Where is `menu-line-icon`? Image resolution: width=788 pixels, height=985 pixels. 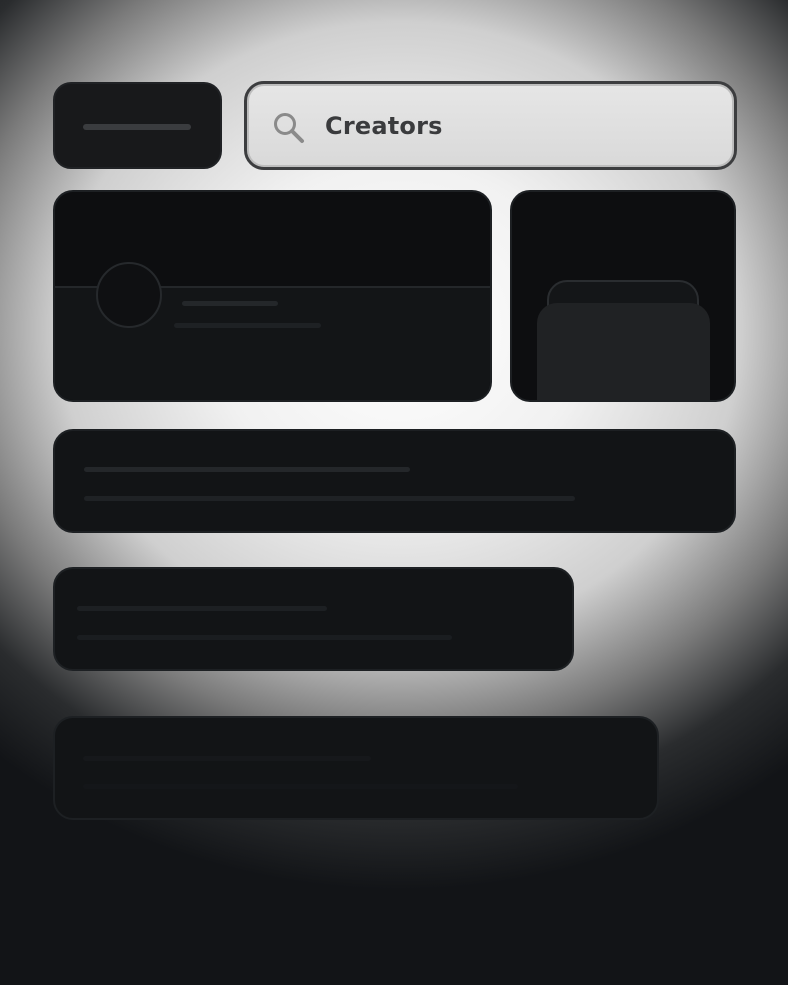
menu-line-icon is located at coordinates (137, 127).